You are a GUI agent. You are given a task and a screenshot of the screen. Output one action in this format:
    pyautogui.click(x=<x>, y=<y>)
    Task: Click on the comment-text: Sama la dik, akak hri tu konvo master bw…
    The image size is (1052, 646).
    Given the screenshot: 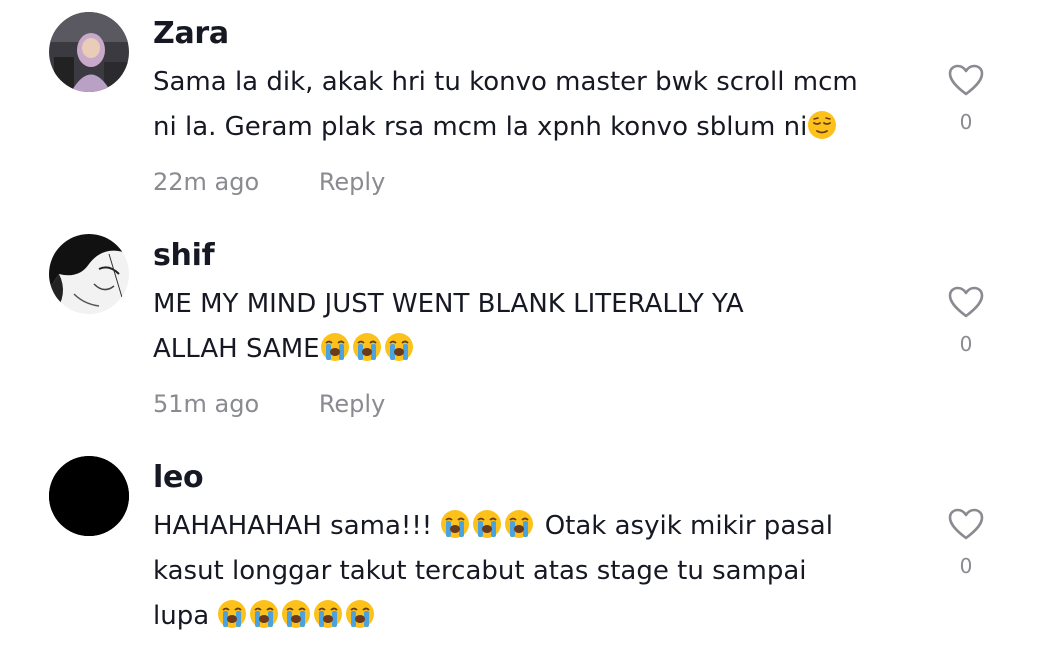 What is the action you would take?
    pyautogui.click(x=533, y=105)
    